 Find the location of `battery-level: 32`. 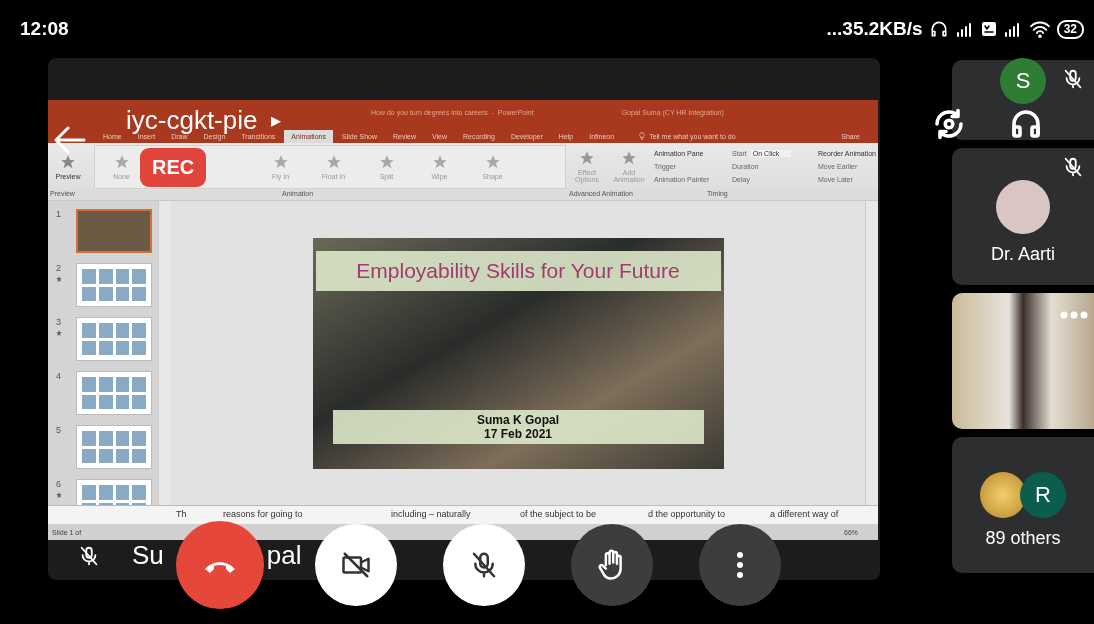

battery-level: 32 is located at coordinates (1070, 29).